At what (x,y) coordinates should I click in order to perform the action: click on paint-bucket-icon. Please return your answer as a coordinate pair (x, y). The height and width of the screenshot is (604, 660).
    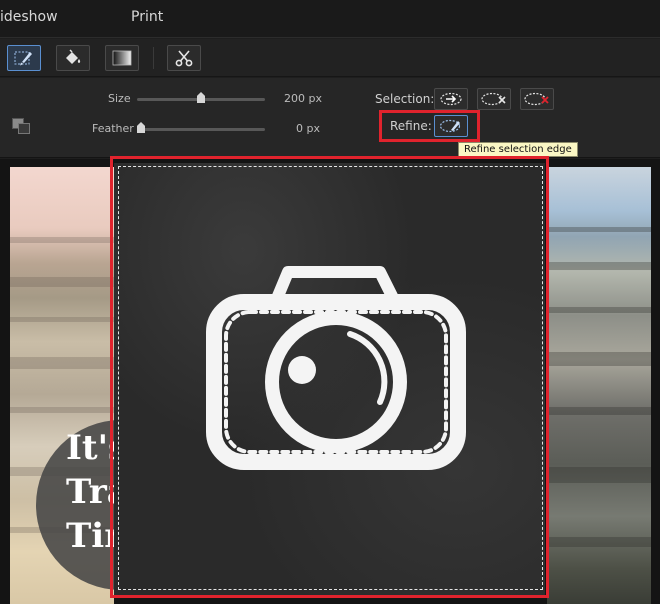
    Looking at the image, I should click on (73, 56).